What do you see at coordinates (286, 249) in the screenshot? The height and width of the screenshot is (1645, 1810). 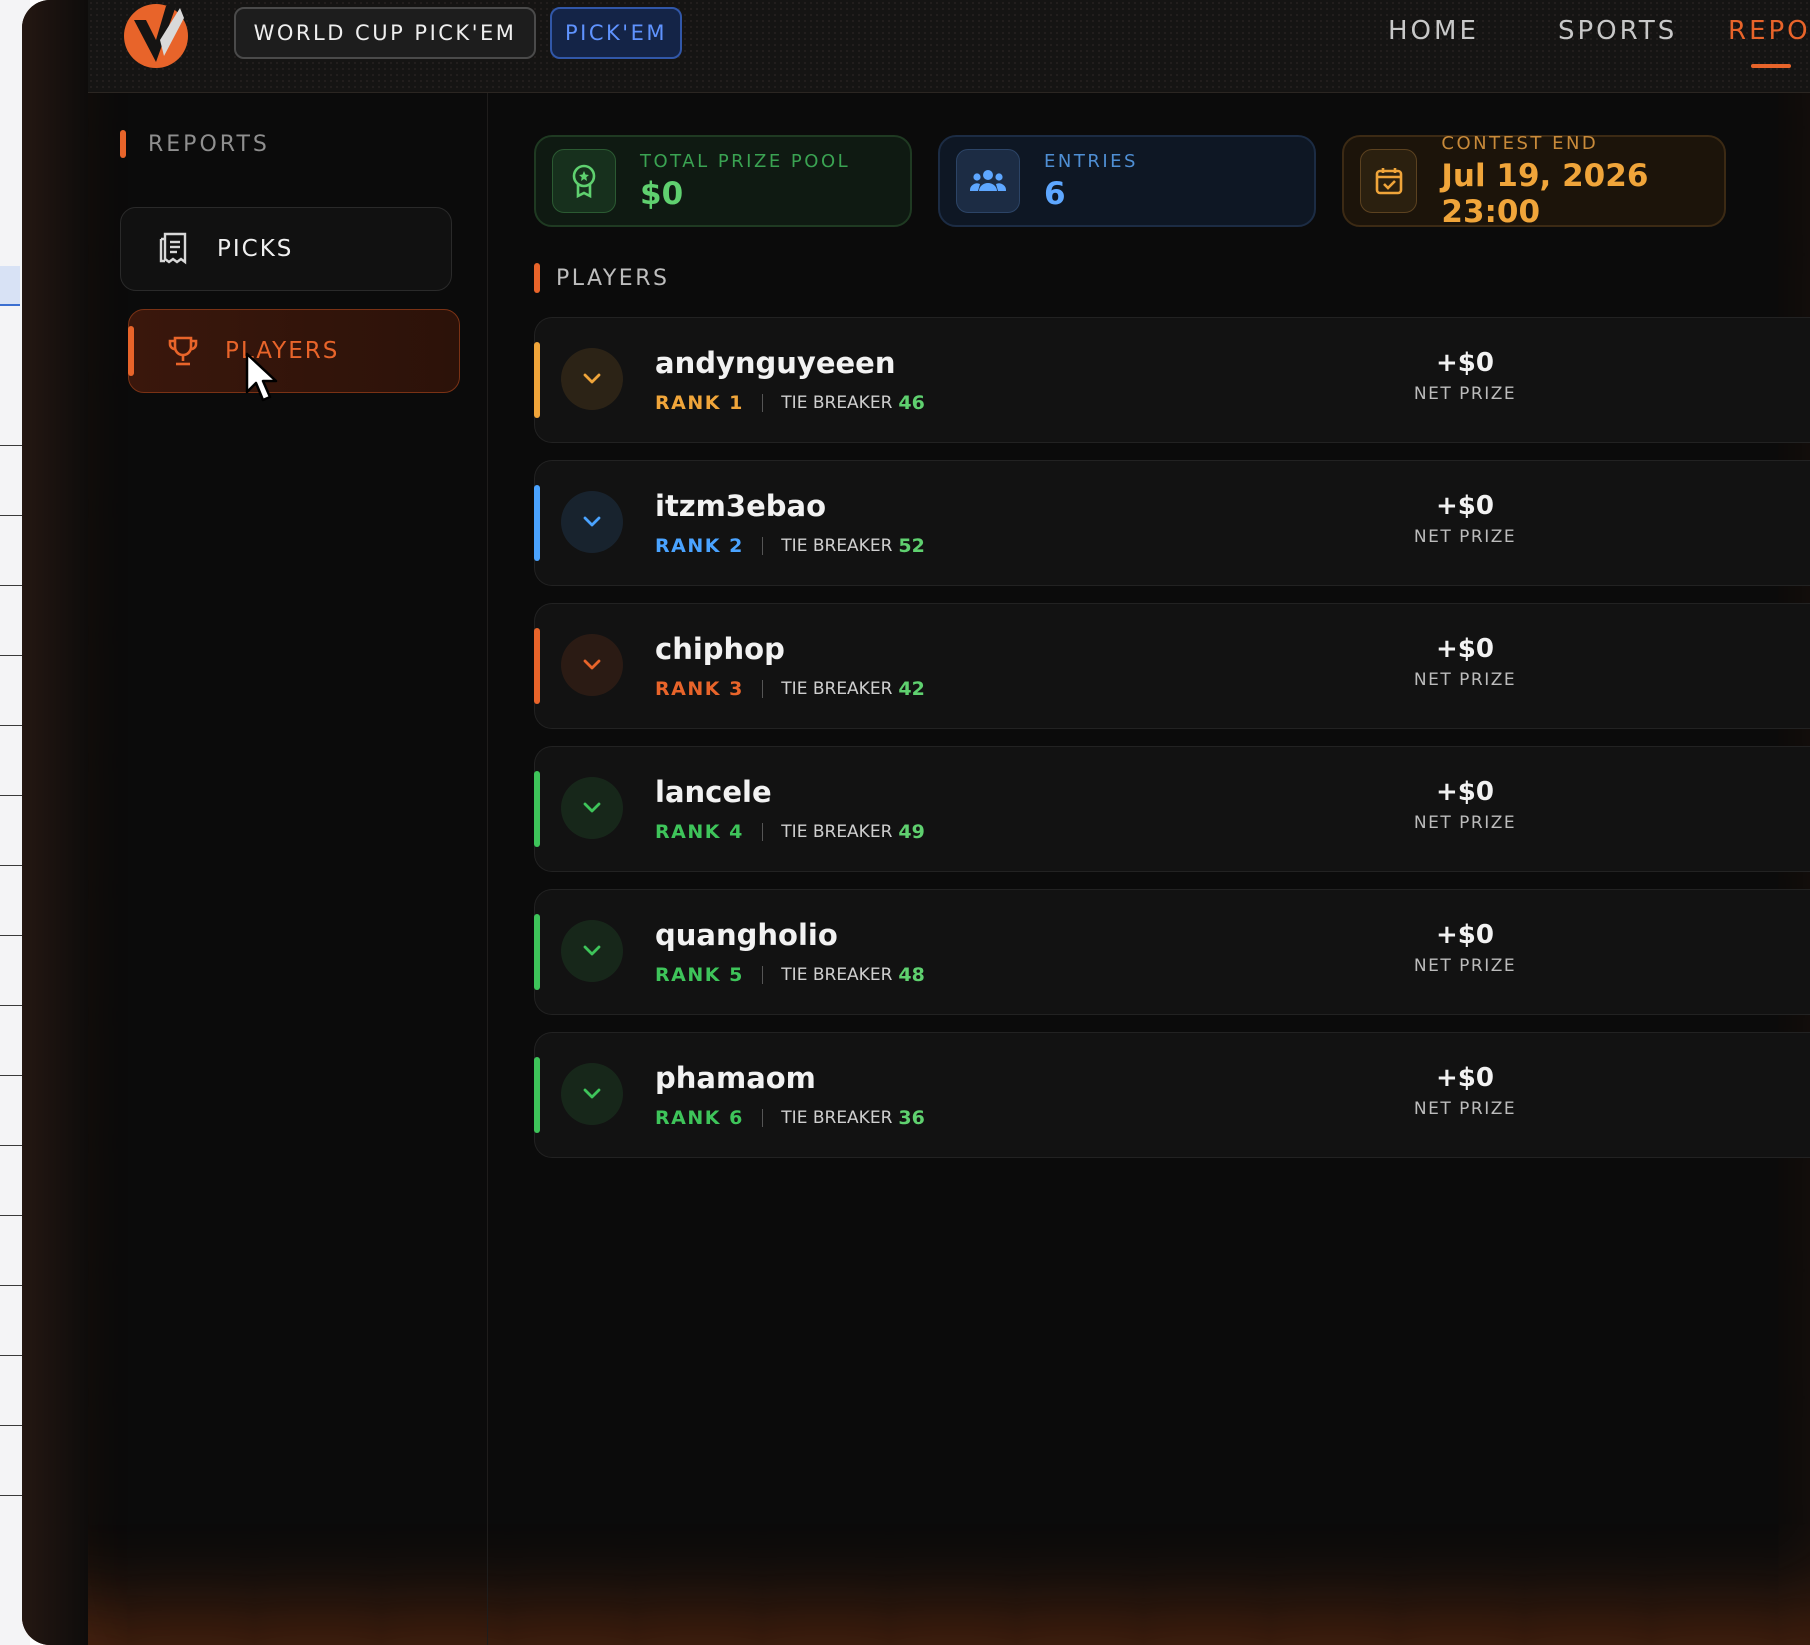 I see `sidebar-item-picks: PICKS` at bounding box center [286, 249].